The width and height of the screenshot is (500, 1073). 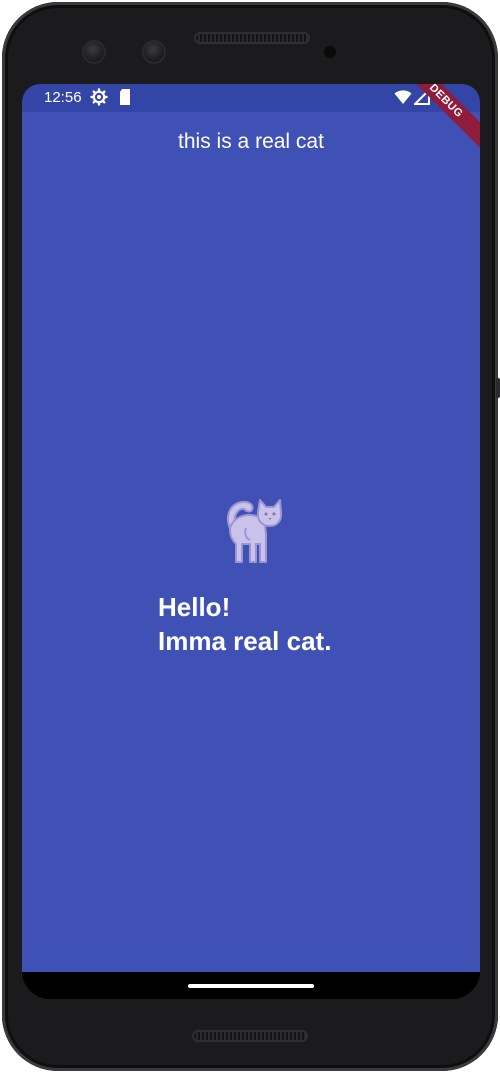 I want to click on greeting-line-1: Hello!, so click(x=194, y=607).